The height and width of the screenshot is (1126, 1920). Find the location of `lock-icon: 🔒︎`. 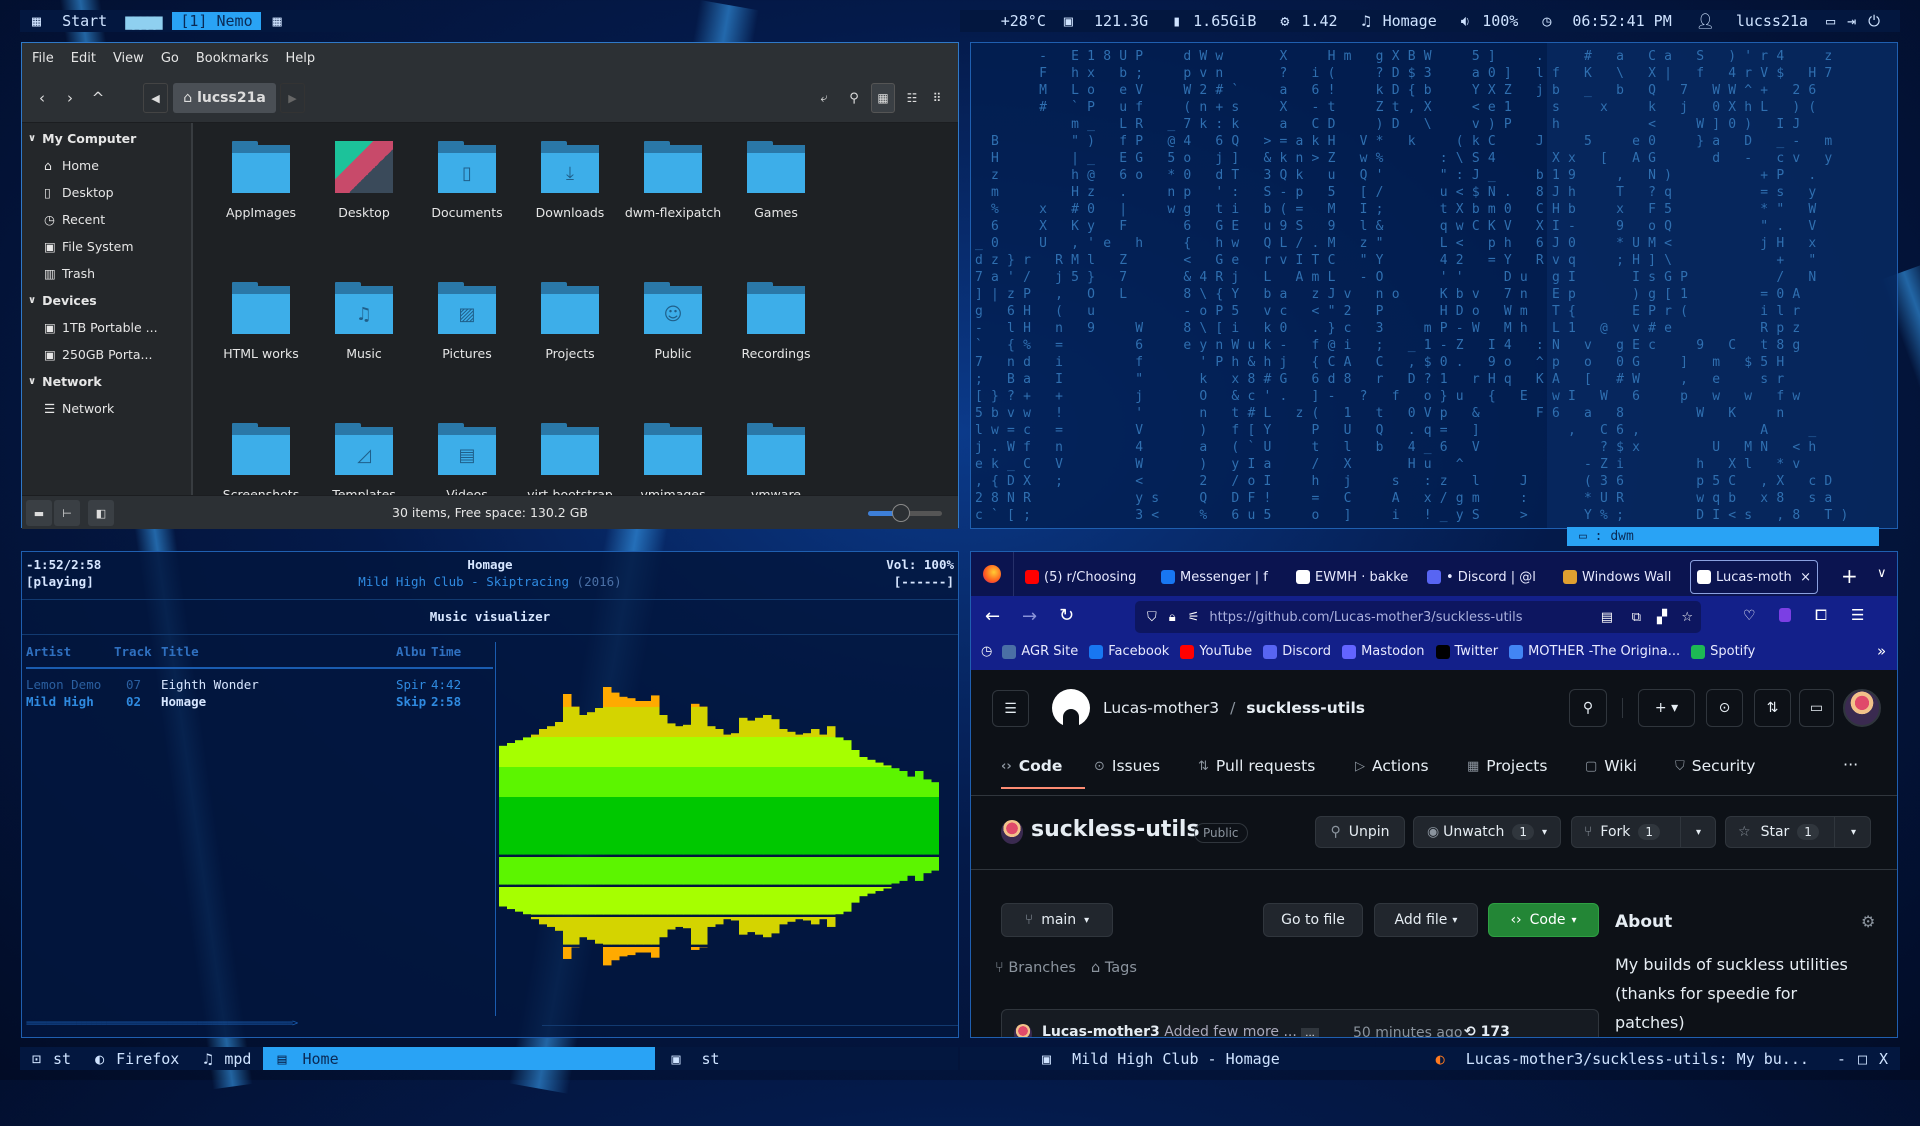

lock-icon: 🔒︎ is located at coordinates (1172, 617).